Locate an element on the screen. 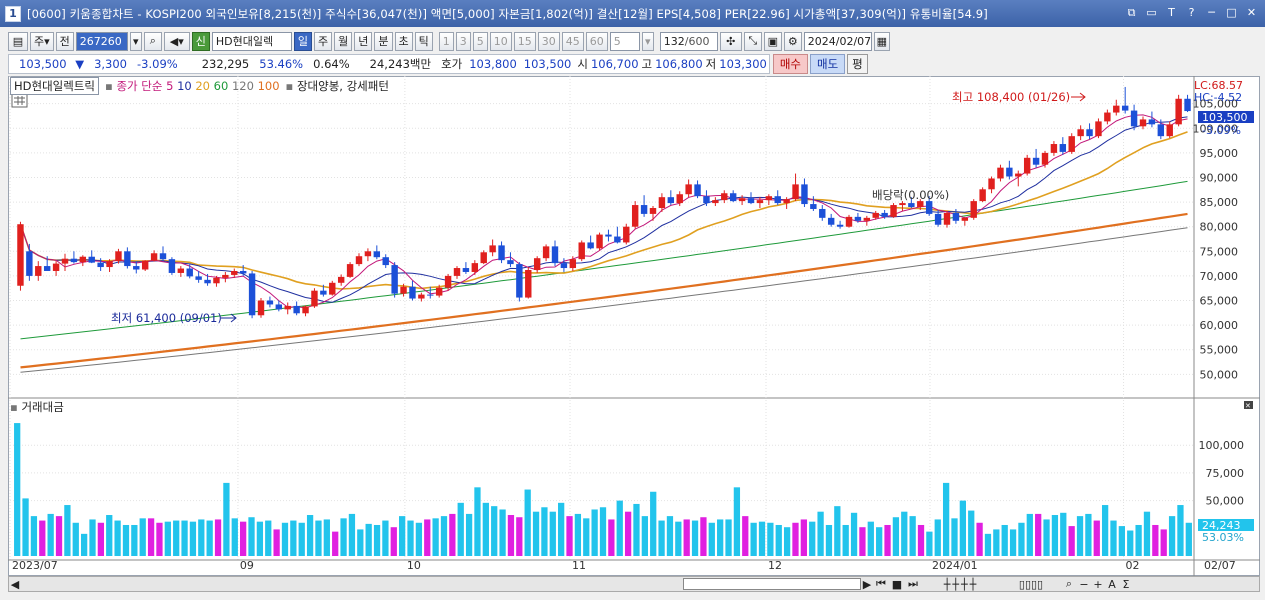 The image size is (1265, 600). tab-second: 초 is located at coordinates (403, 41).